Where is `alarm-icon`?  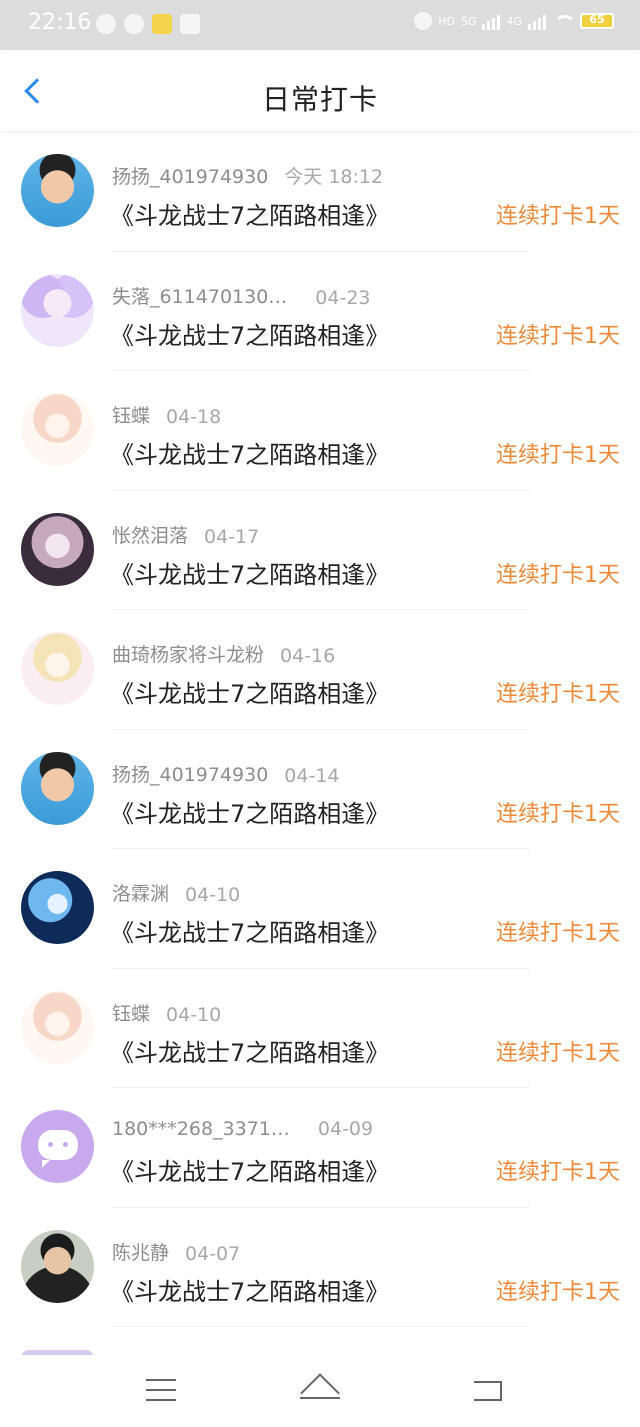
alarm-icon is located at coordinates (423, 21).